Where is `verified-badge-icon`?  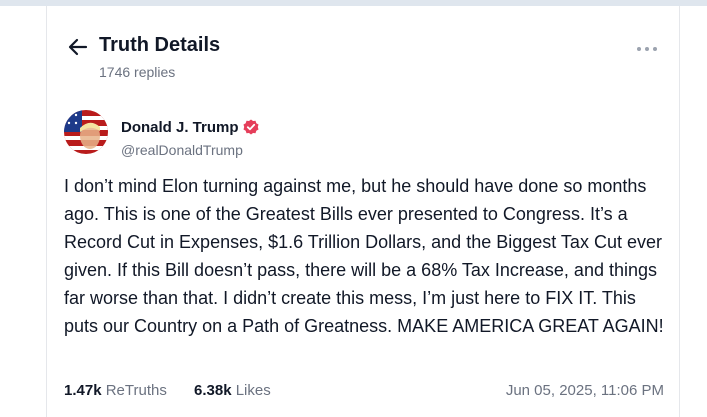
verified-badge-icon is located at coordinates (251, 127).